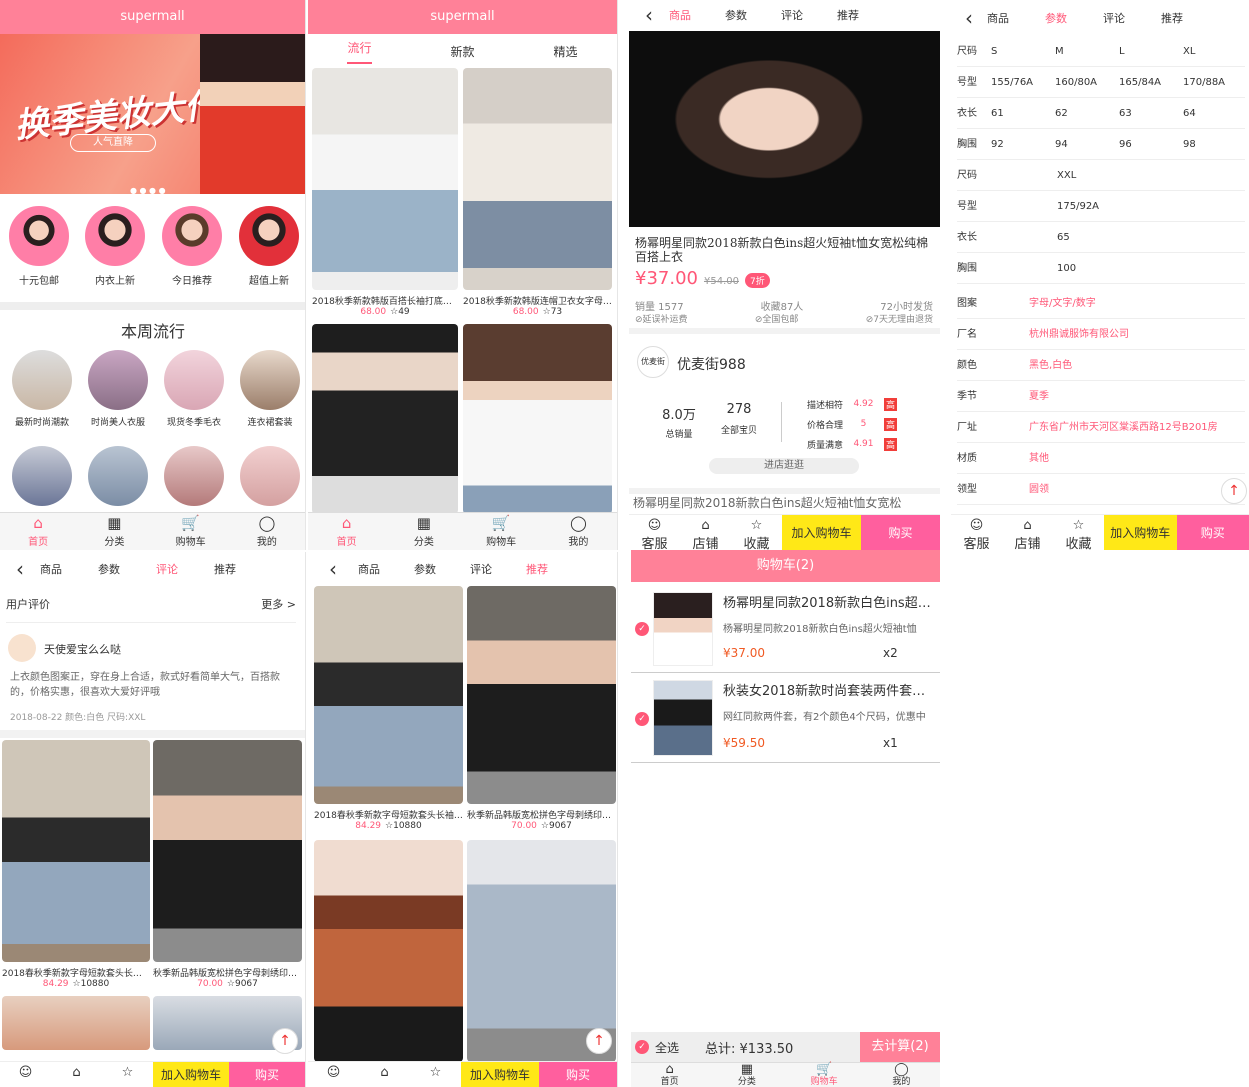  I want to click on tab-popular: 流行, so click(359, 49).